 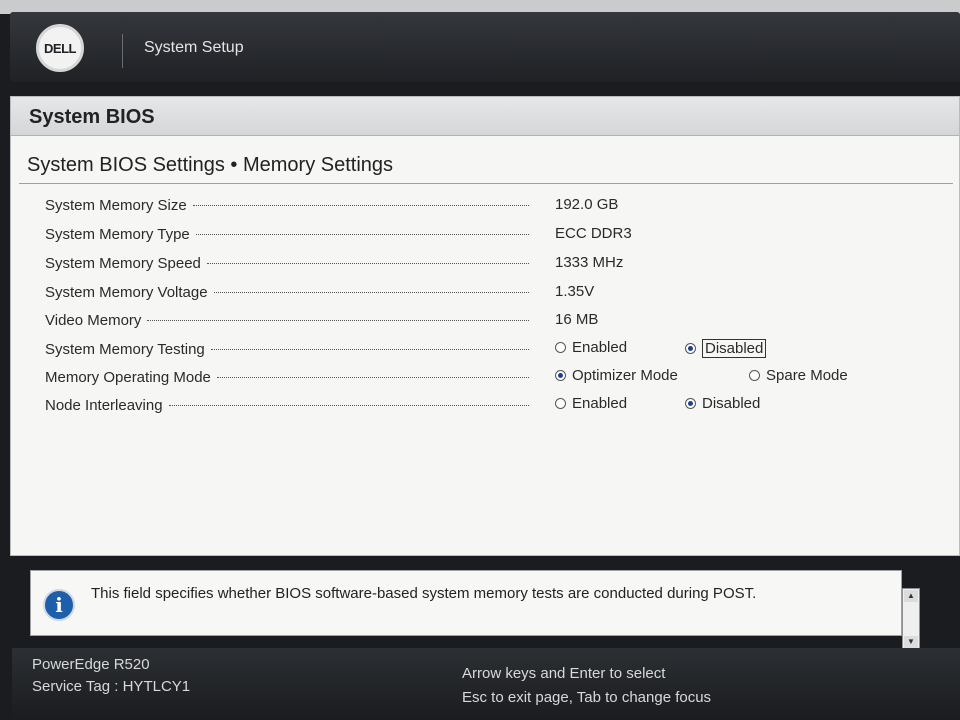 What do you see at coordinates (625, 375) in the screenshot?
I see `option-label: Optimizer Mode` at bounding box center [625, 375].